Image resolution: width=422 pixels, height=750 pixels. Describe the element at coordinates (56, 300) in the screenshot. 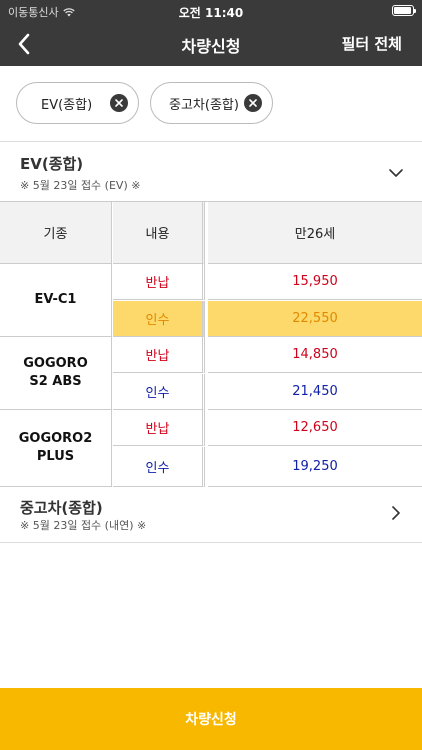

I see `model-cell: EV-C1` at that location.